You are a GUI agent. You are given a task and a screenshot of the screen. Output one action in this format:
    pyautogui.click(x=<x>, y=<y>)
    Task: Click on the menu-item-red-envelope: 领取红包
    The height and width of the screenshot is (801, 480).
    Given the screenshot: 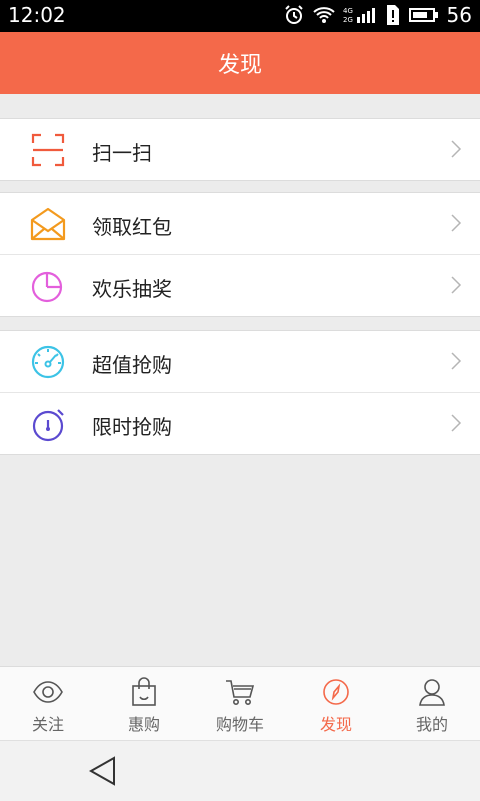 What is the action you would take?
    pyautogui.click(x=240, y=223)
    